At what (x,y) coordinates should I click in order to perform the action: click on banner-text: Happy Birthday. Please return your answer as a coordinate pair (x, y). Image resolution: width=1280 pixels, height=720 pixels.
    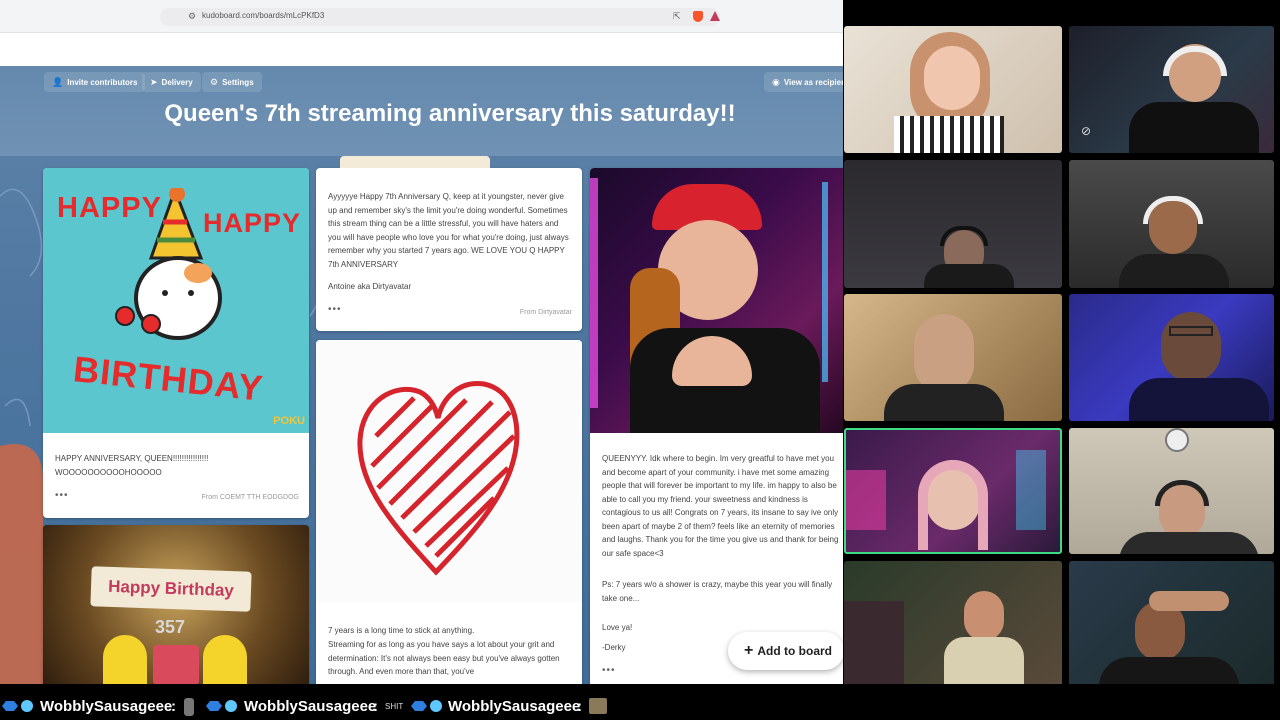
    Looking at the image, I should click on (171, 588).